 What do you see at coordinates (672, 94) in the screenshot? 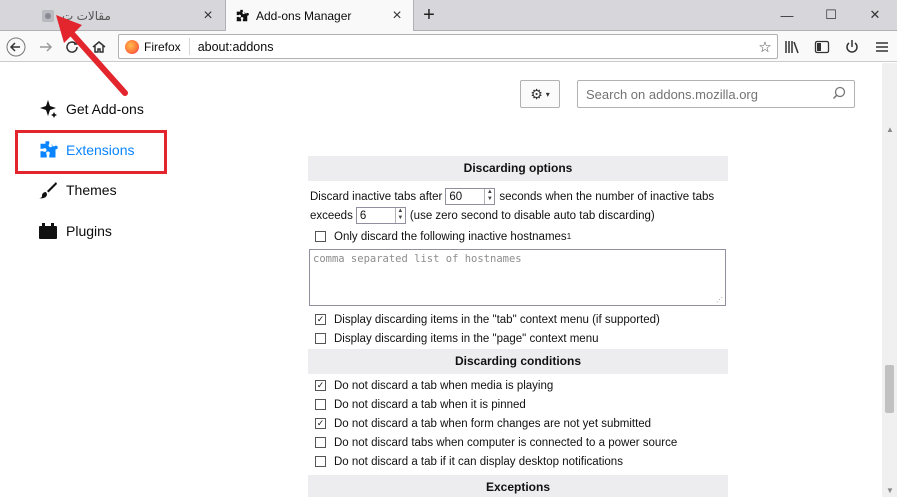
I see `search-placeholder: Search on addons.mozilla.org` at bounding box center [672, 94].